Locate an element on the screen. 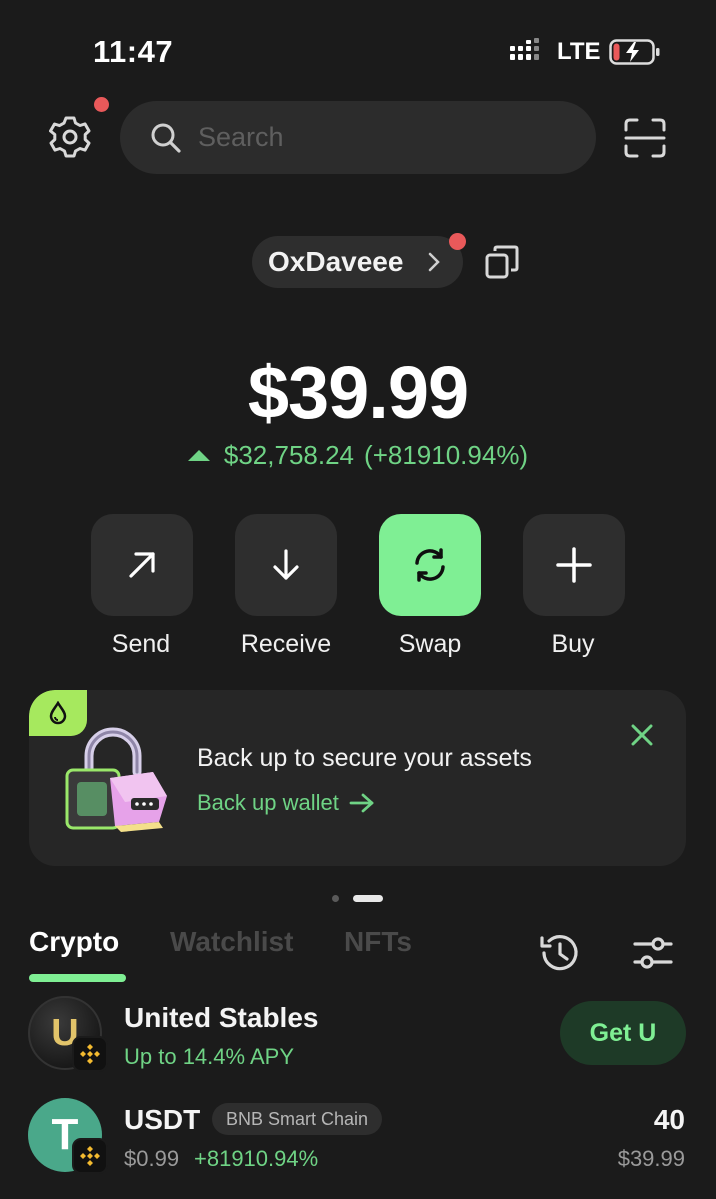 Image resolution: width=716 pixels, height=1199 pixels. swap-icon is located at coordinates (430, 565).